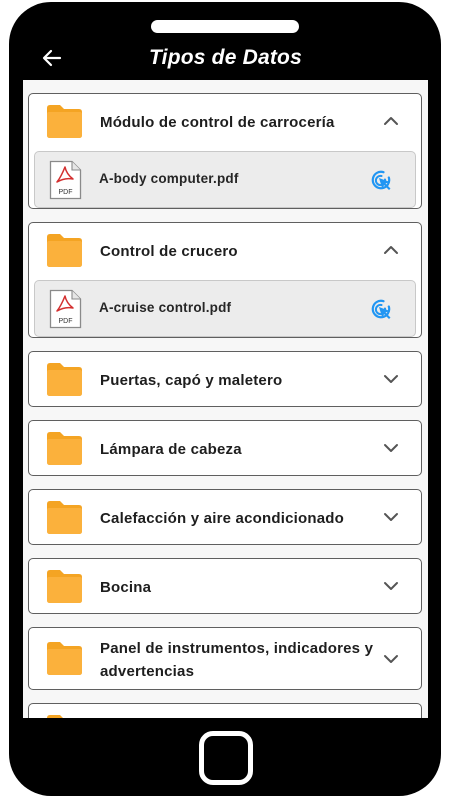  What do you see at coordinates (225, 26) in the screenshot?
I see `phone-speaker` at bounding box center [225, 26].